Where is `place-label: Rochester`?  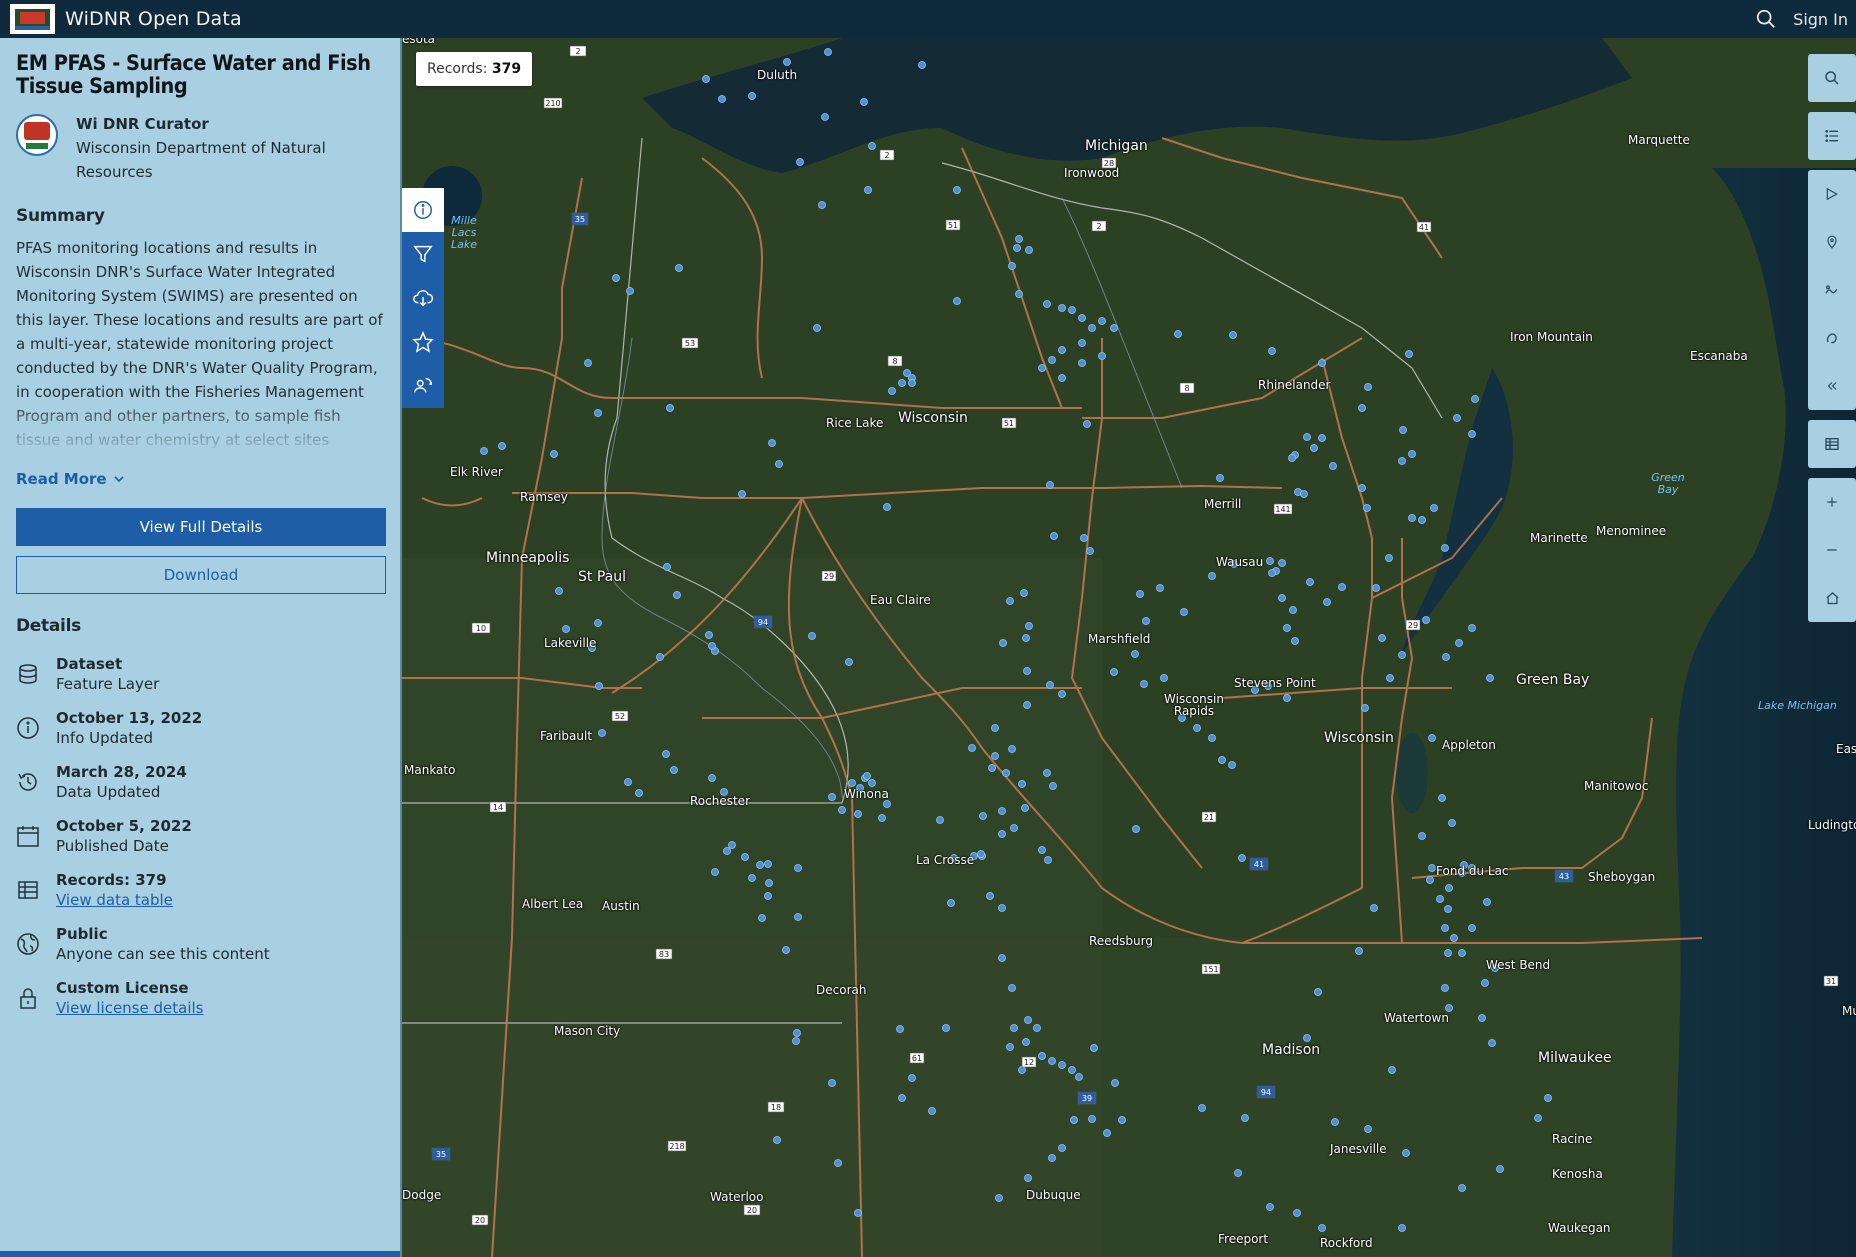
place-label: Rochester is located at coordinates (720, 801).